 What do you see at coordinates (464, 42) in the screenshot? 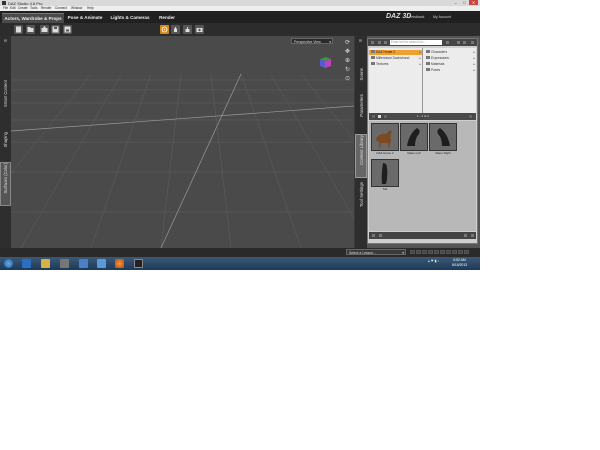
I see `view-grid-icon` at bounding box center [464, 42].